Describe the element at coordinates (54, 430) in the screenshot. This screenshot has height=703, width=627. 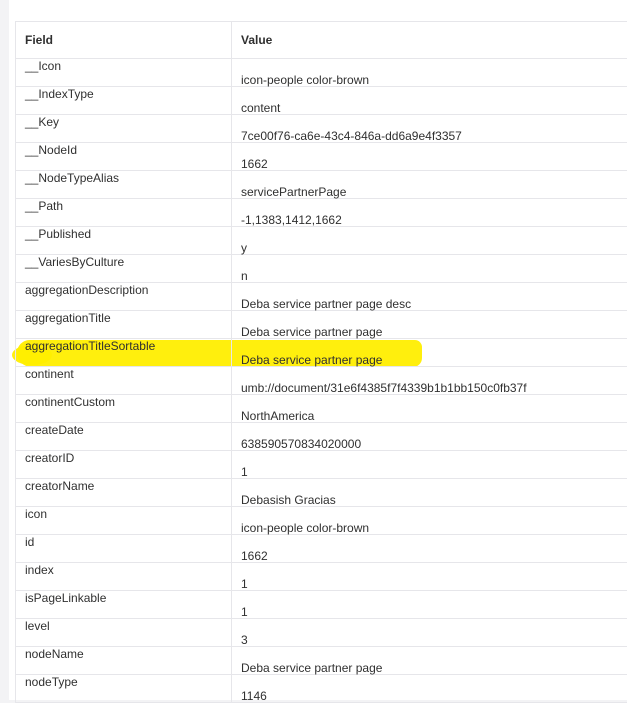
I see `field-cell: createDate` at that location.